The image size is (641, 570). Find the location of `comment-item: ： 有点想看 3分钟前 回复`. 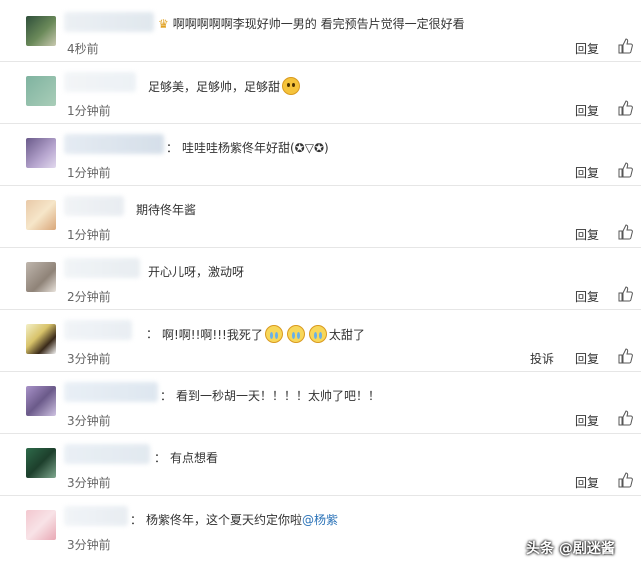

comment-item: ： 有点想看 3分钟前 回复 is located at coordinates (320, 465).